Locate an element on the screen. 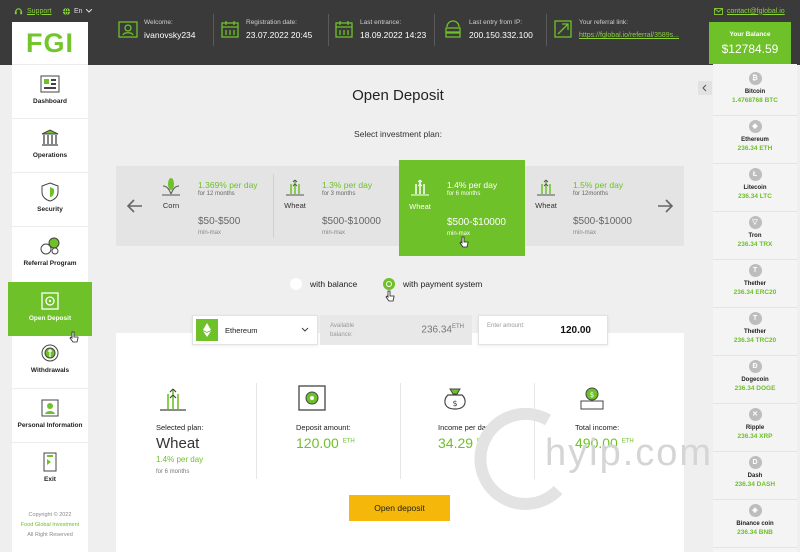 This screenshot has width=800, height=552. withdrawals-icon is located at coordinates (50, 353).